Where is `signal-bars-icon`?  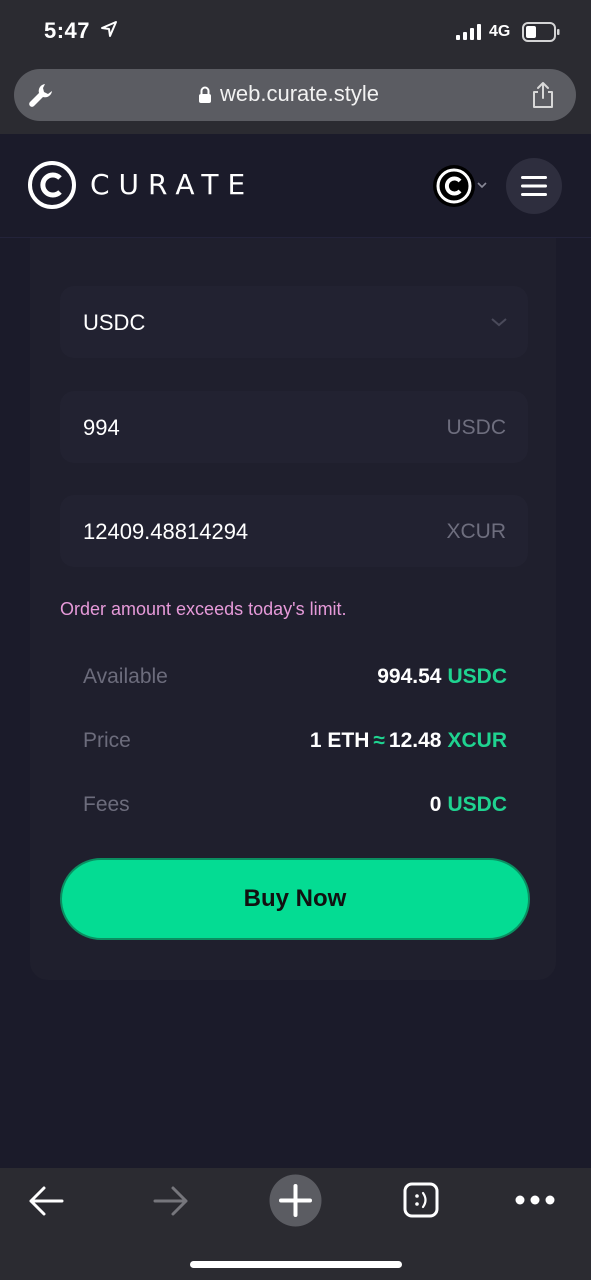
signal-bars-icon is located at coordinates (468, 32).